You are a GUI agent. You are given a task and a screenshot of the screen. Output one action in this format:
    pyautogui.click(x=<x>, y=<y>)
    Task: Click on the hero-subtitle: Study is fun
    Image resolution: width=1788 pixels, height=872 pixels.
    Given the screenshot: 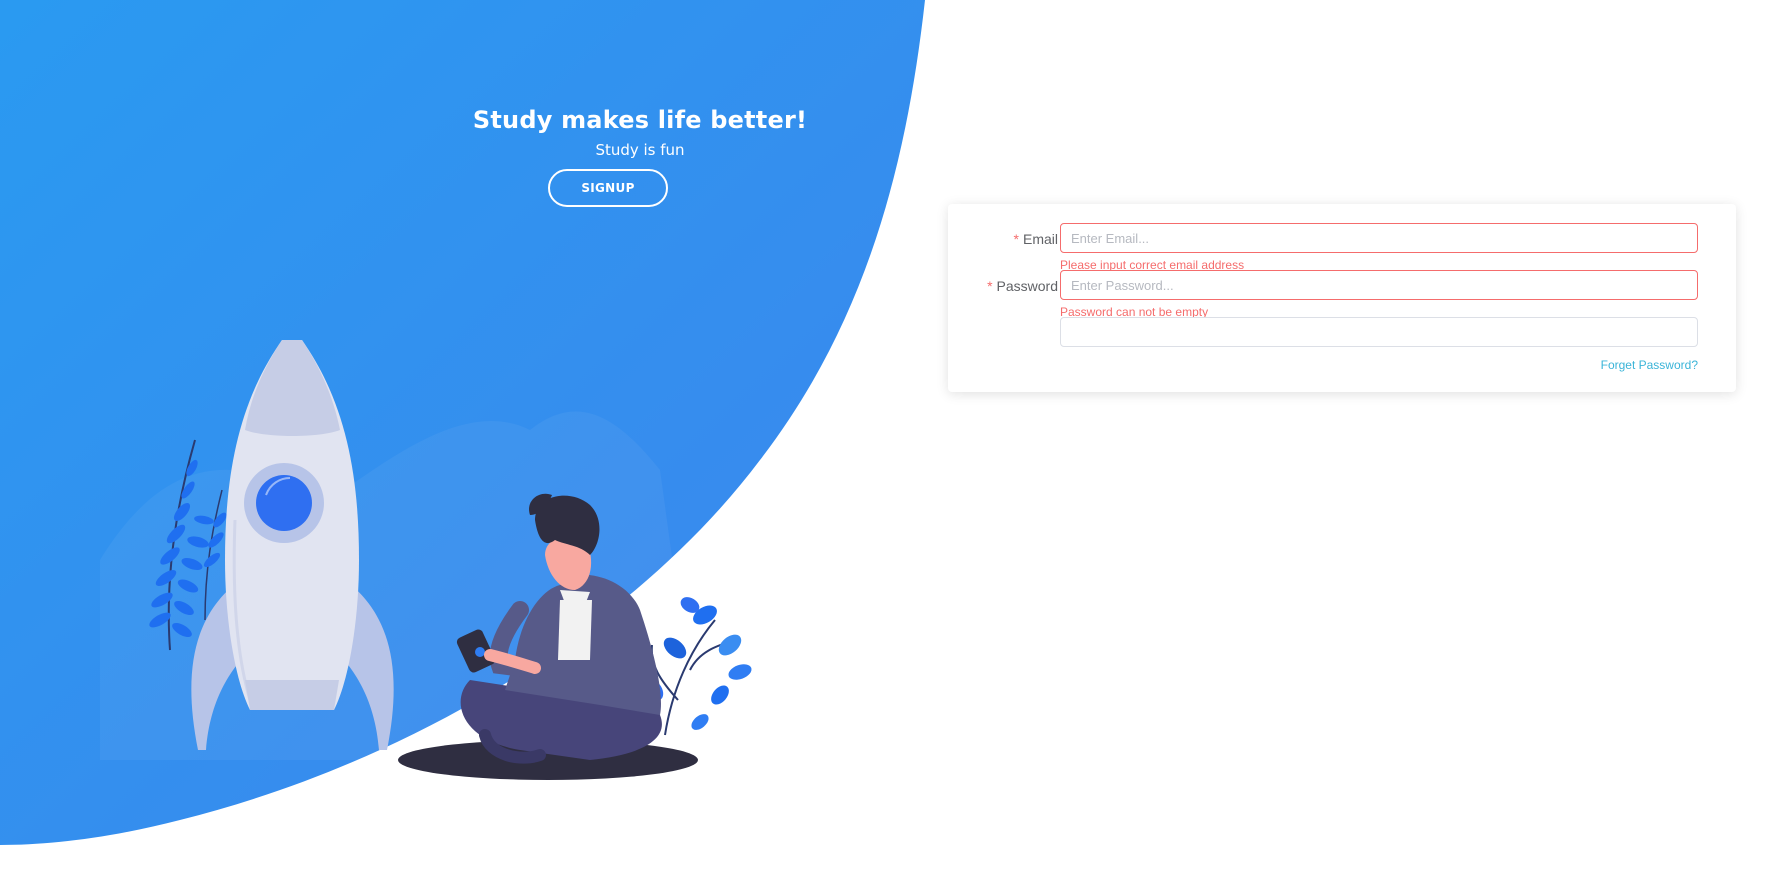 What is the action you would take?
    pyautogui.click(x=640, y=150)
    